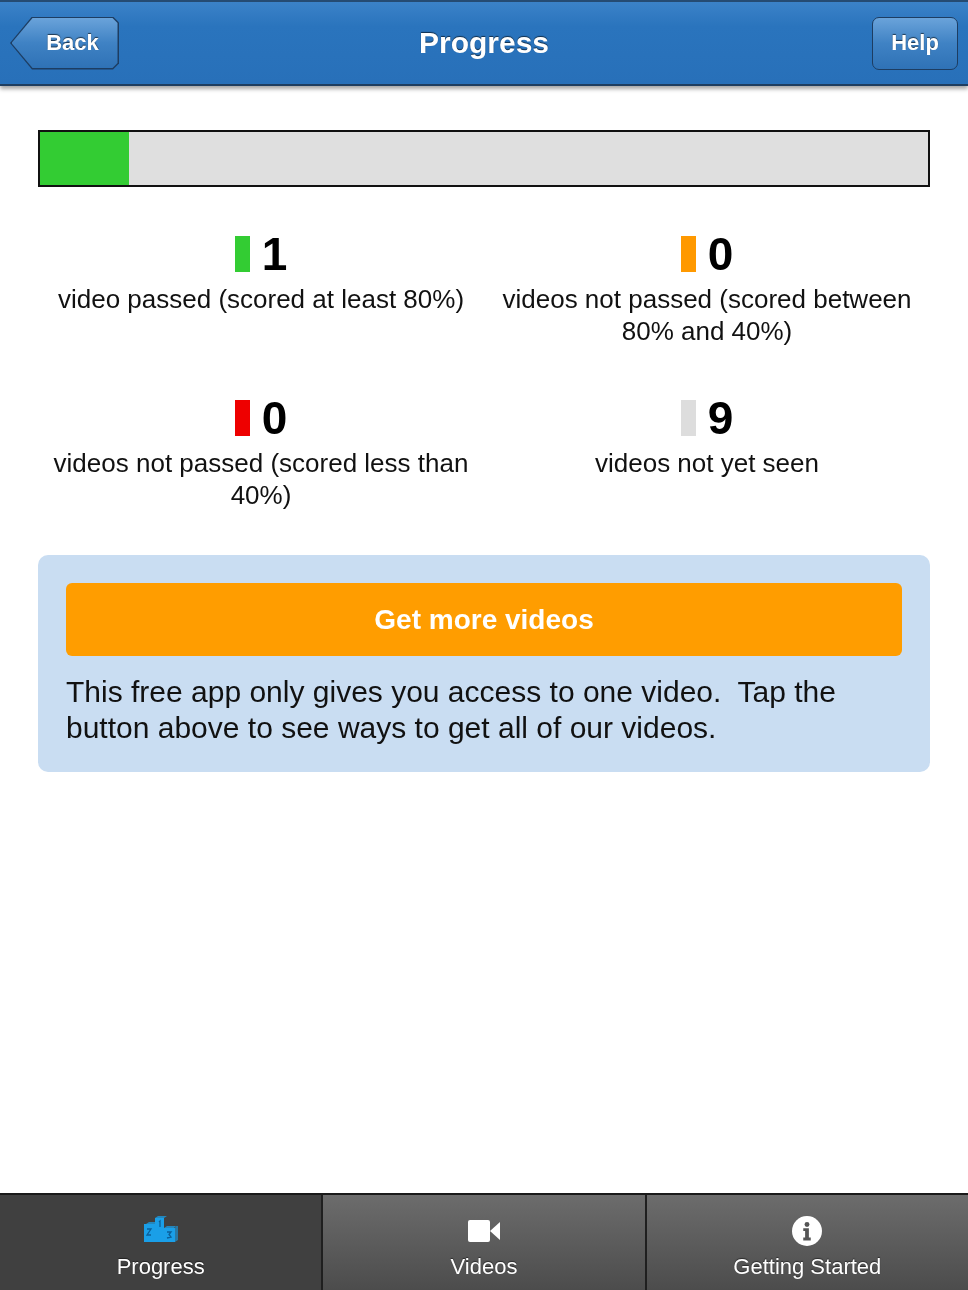 The height and width of the screenshot is (1290, 968). Describe the element at coordinates (706, 463) in the screenshot. I see `stat-label: videos not yet seen` at that location.